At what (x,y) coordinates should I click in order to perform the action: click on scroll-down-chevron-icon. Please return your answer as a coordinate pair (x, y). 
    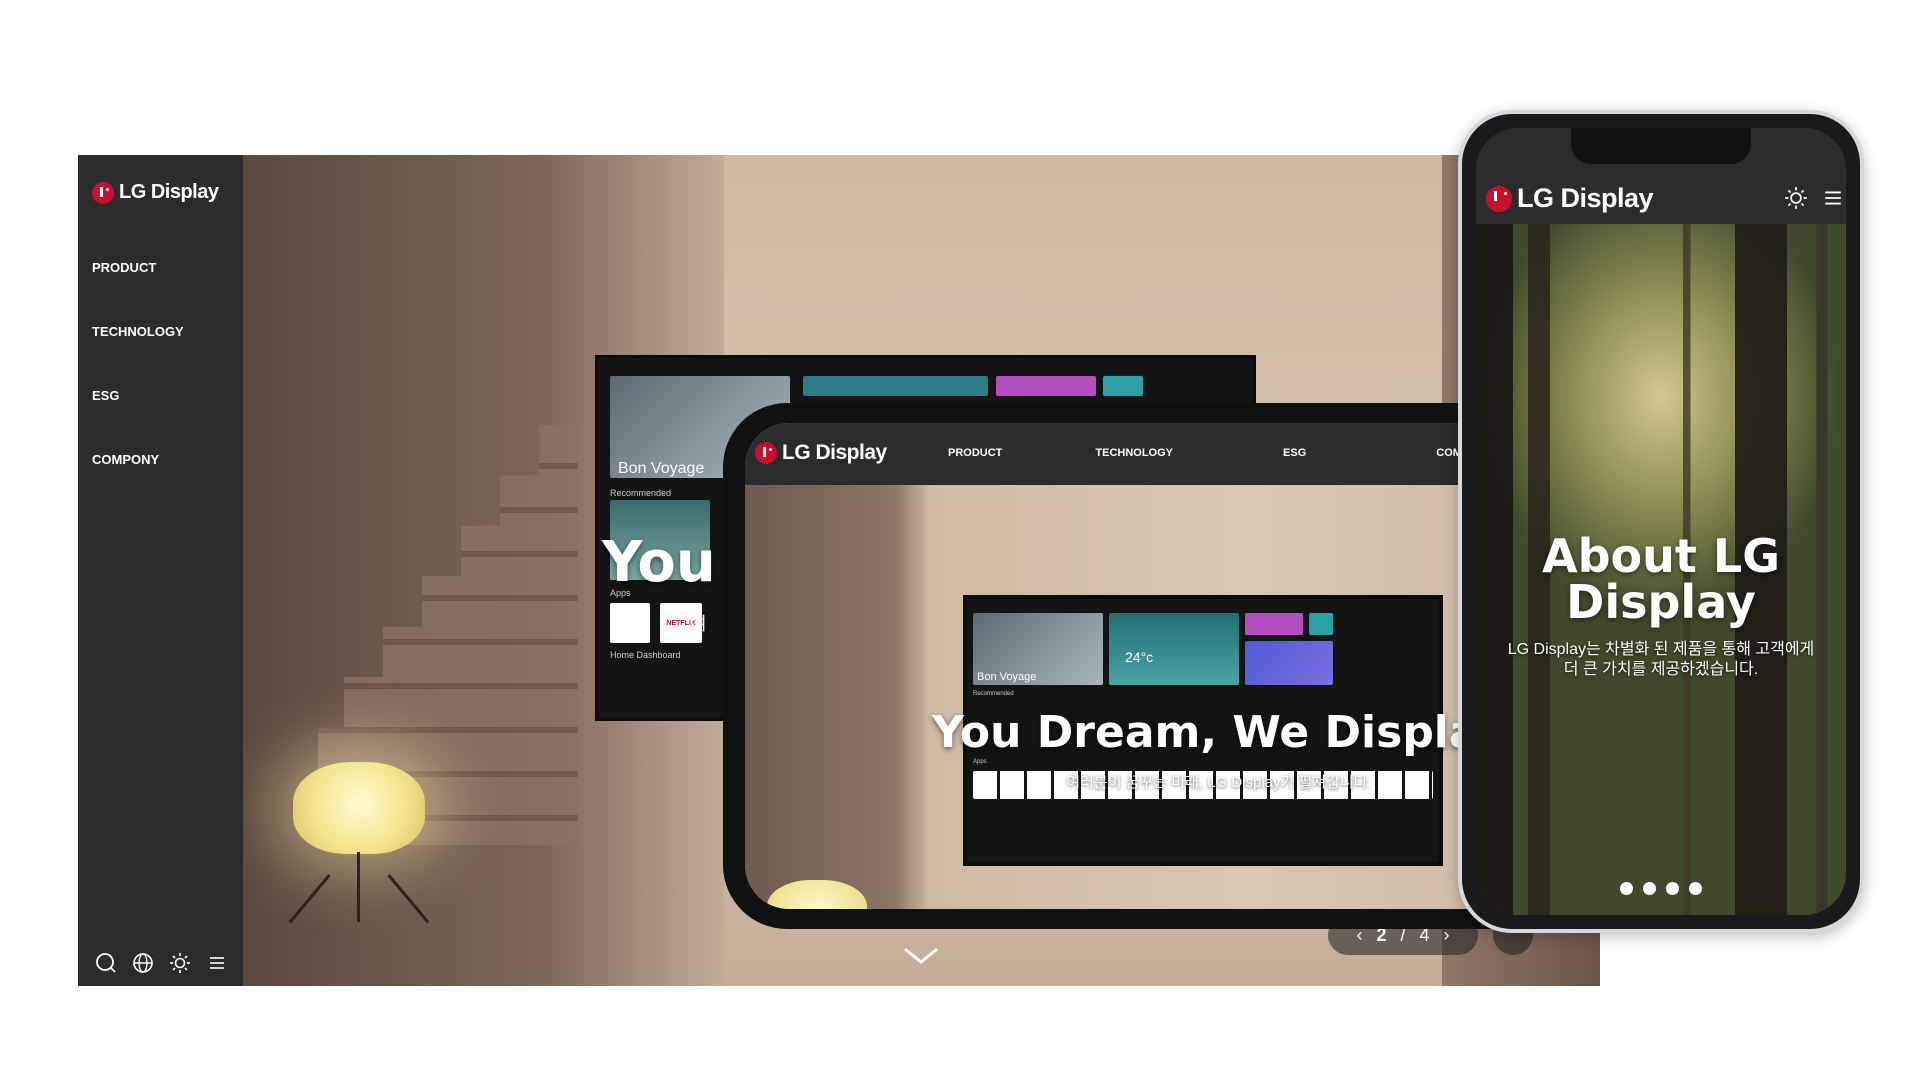
    Looking at the image, I should click on (921, 958).